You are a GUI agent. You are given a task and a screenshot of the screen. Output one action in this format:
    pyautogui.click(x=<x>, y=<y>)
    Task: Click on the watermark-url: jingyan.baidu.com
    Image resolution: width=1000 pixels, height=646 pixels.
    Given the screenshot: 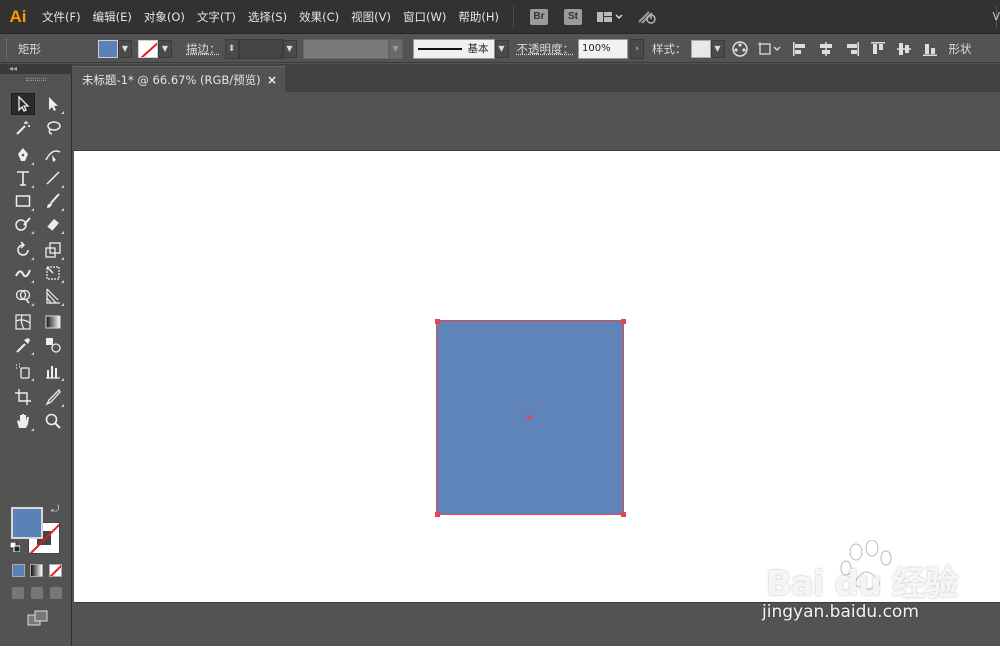 What is the action you would take?
    pyautogui.click(x=840, y=612)
    